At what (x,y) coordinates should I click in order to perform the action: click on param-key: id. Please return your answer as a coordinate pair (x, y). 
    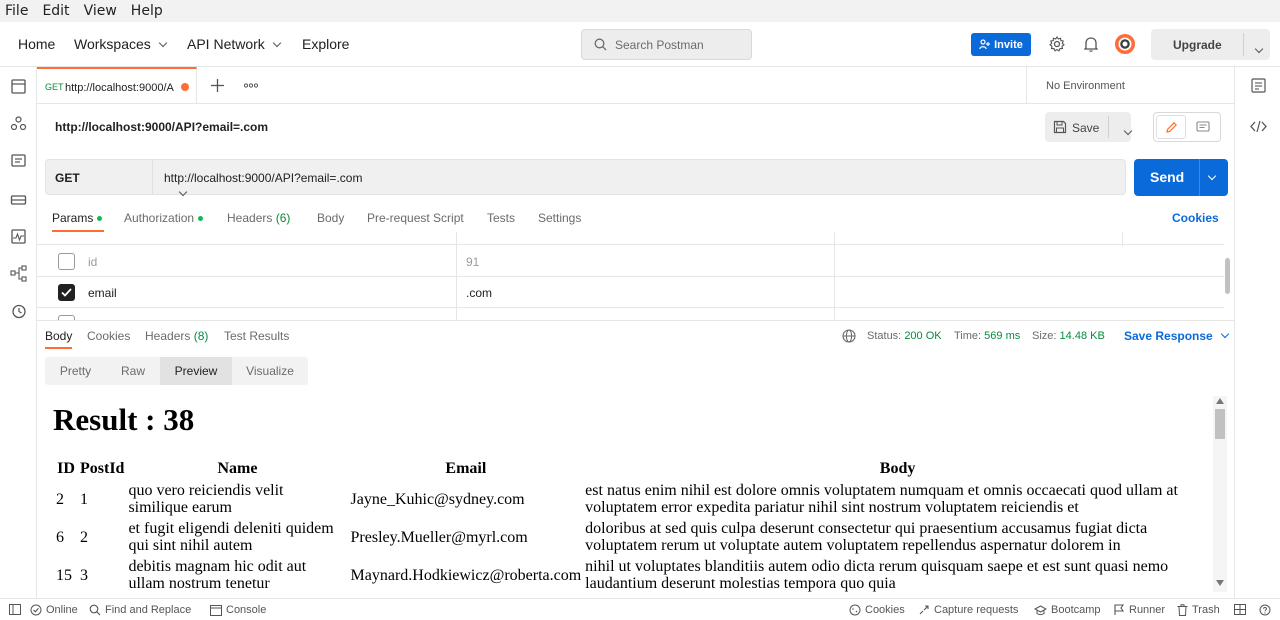
    Looking at the image, I should click on (92, 262).